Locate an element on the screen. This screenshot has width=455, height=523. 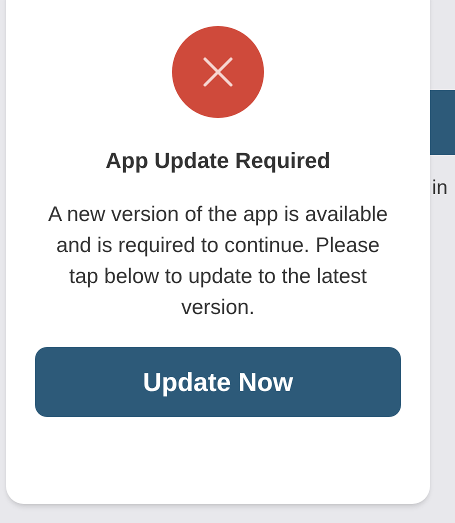
close-icon is located at coordinates (218, 72).